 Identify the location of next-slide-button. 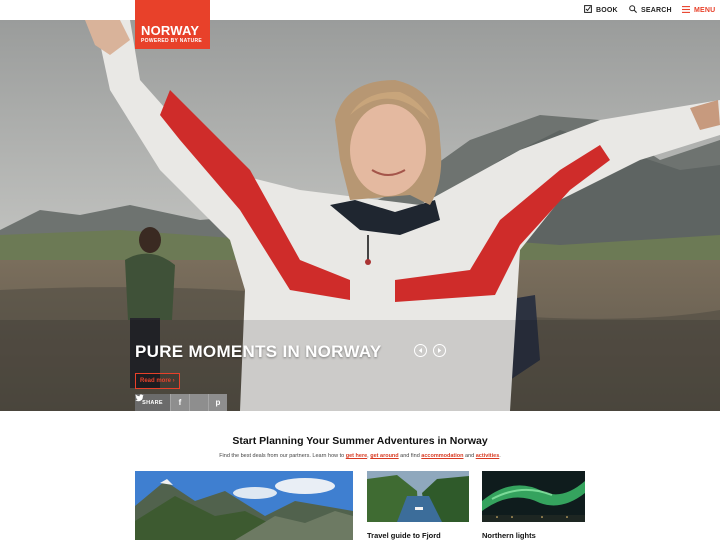
(439, 350).